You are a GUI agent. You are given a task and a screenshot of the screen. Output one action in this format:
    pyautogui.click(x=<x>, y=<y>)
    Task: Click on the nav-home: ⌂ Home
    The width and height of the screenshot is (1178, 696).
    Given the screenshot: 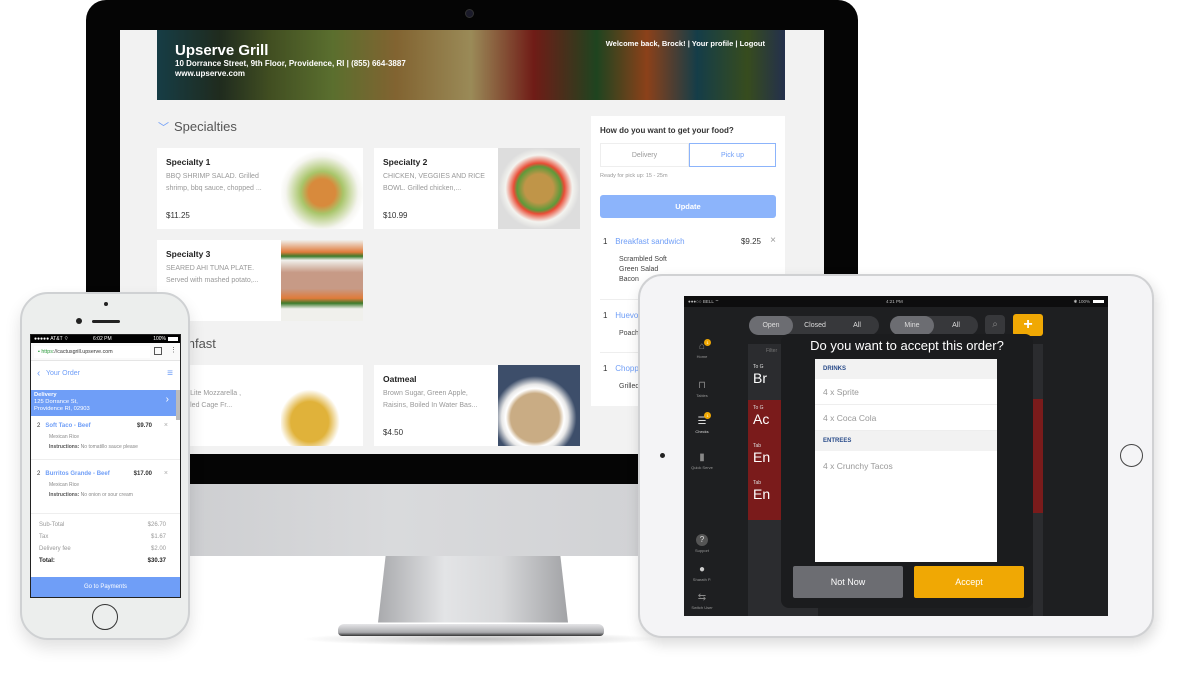 What is the action you would take?
    pyautogui.click(x=702, y=350)
    